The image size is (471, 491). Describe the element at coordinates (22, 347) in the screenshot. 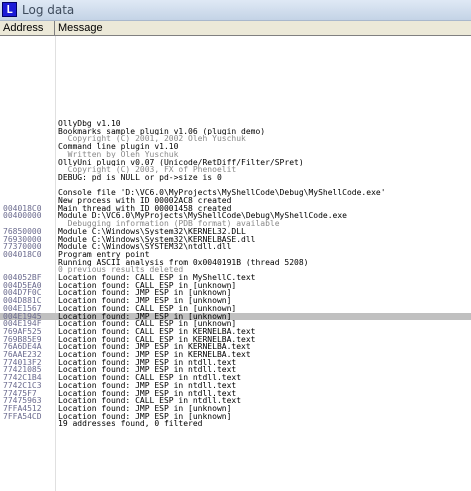

I see `log-row-address: 76A6DE4A` at that location.